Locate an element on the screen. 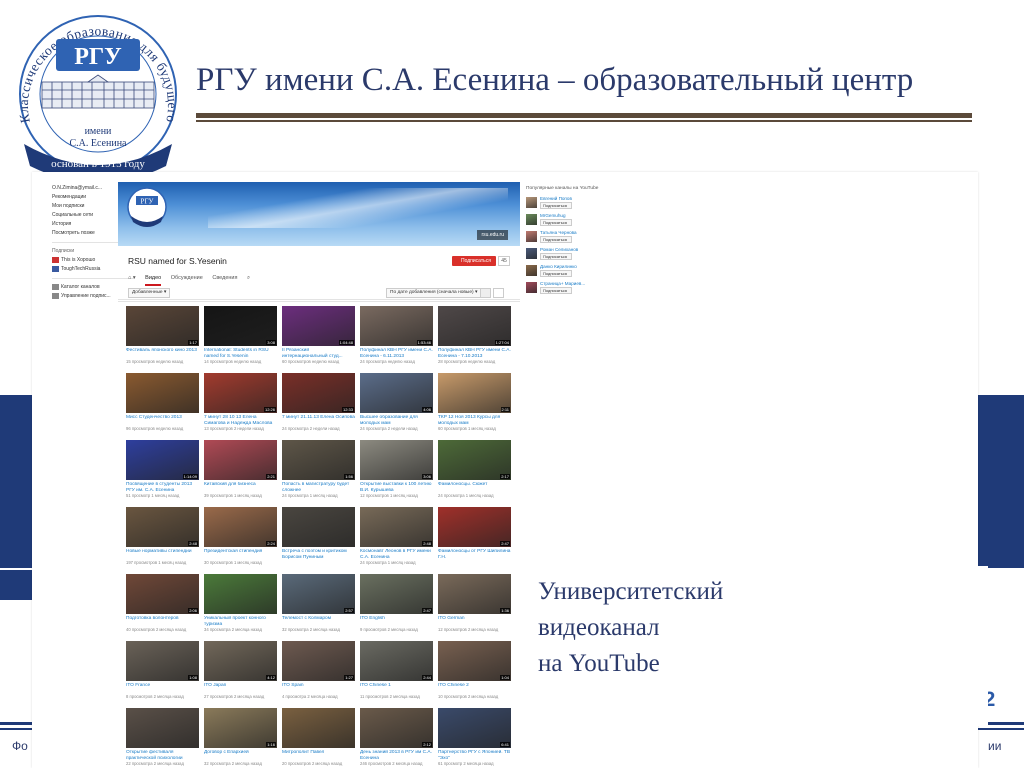  video-thumbnail: 1:17 is located at coordinates (162, 326).